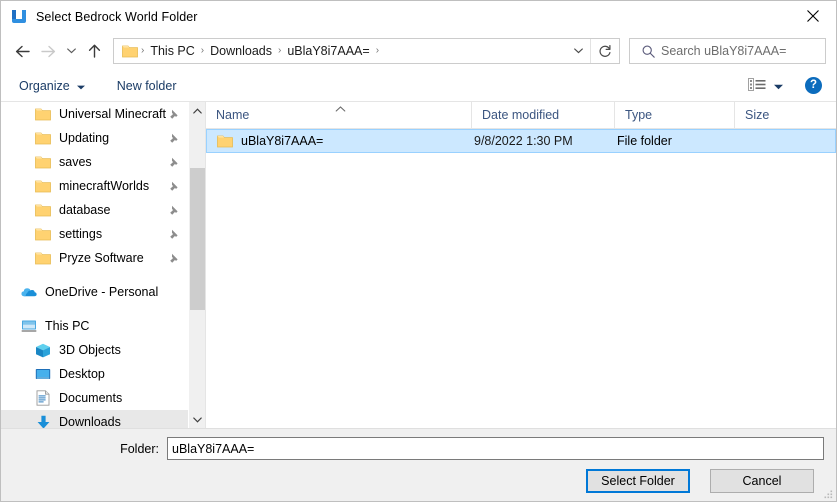  Describe the element at coordinates (197, 239) in the screenshot. I see `scrollbar-thumb` at that location.